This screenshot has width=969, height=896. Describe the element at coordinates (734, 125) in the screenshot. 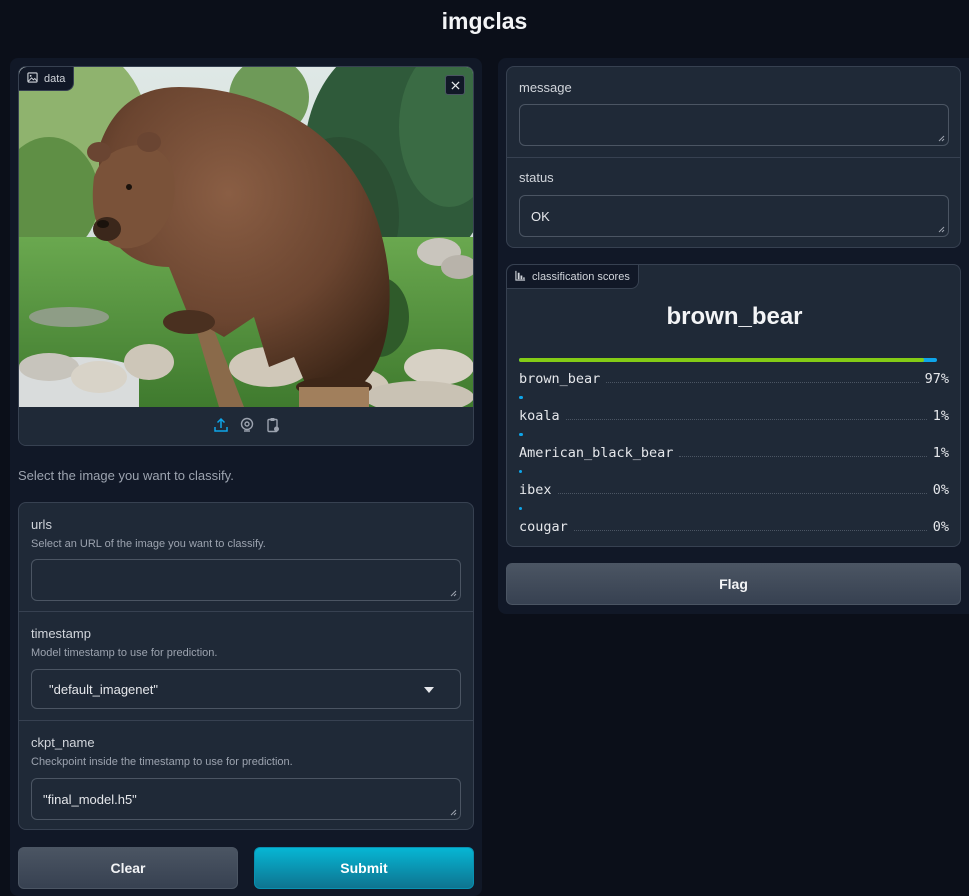

I see `message-output` at that location.